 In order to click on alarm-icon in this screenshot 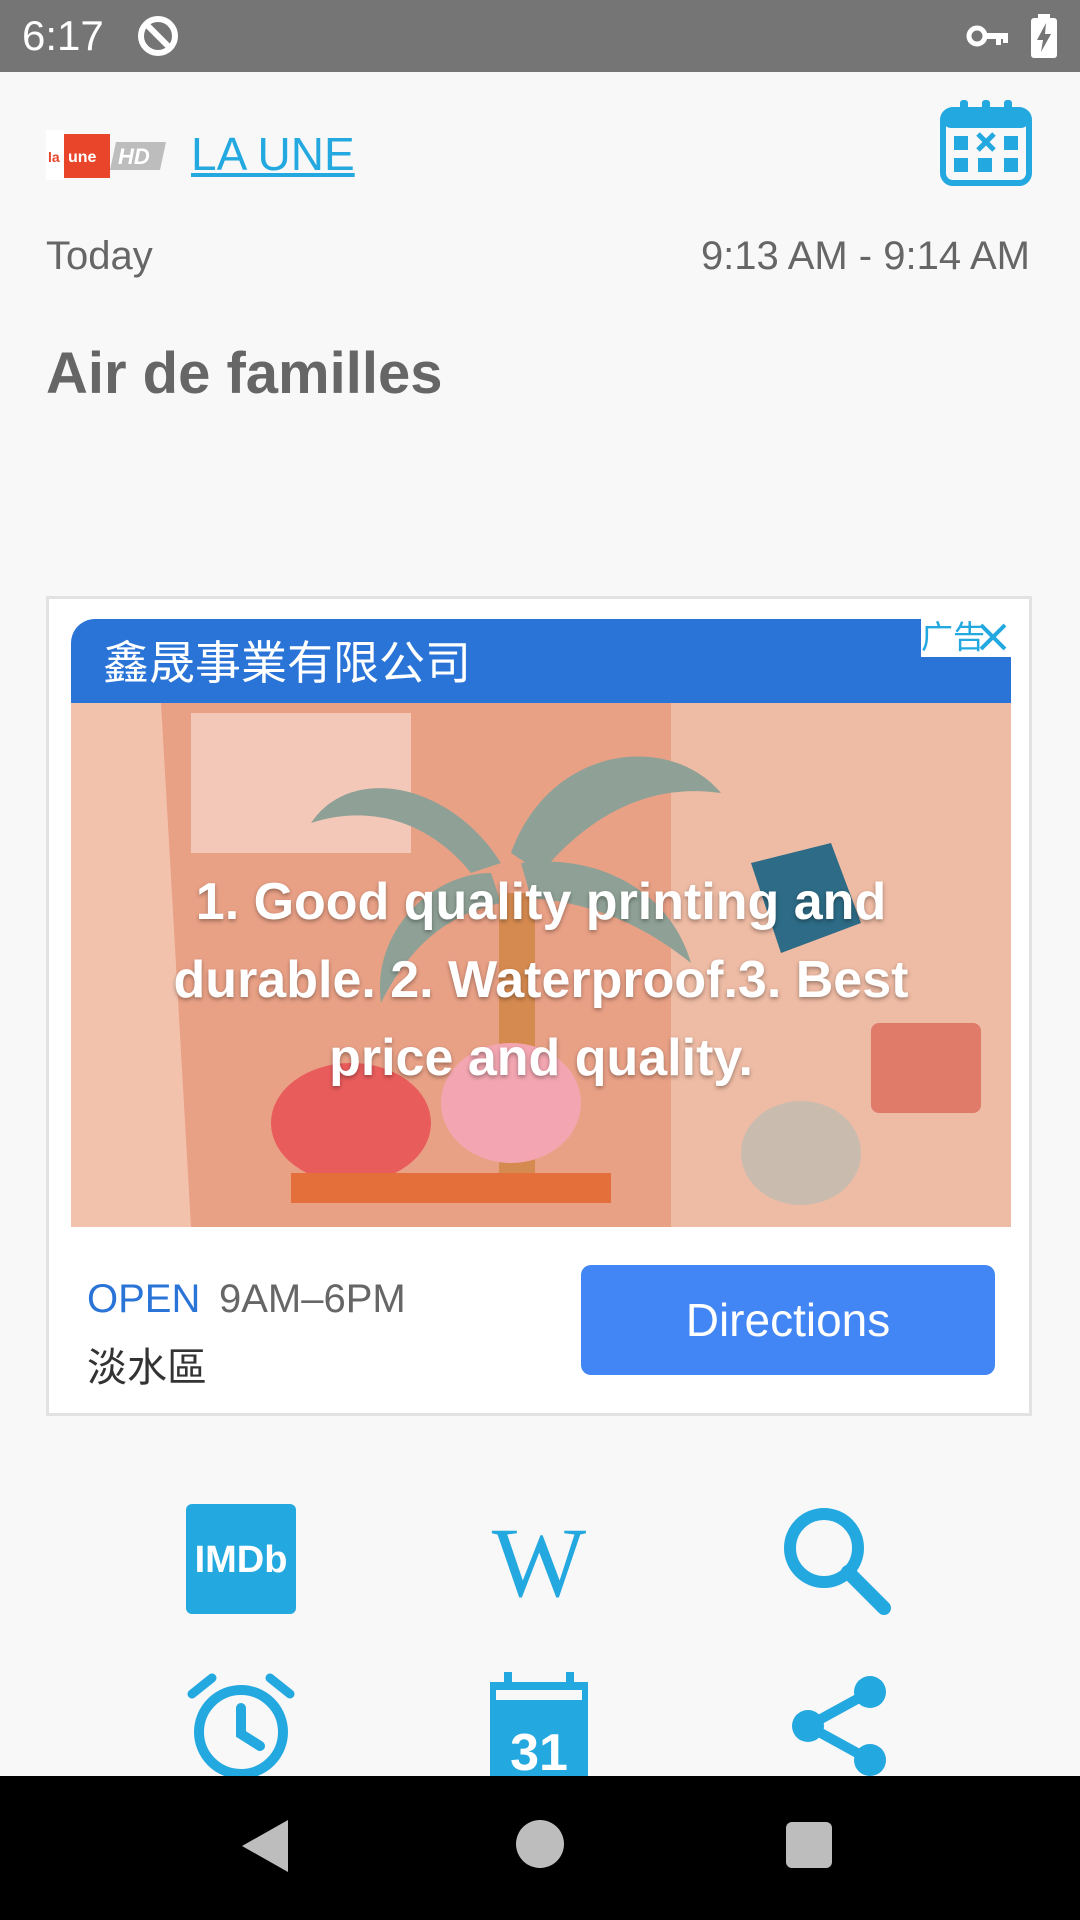, I will do `click(241, 1724)`.